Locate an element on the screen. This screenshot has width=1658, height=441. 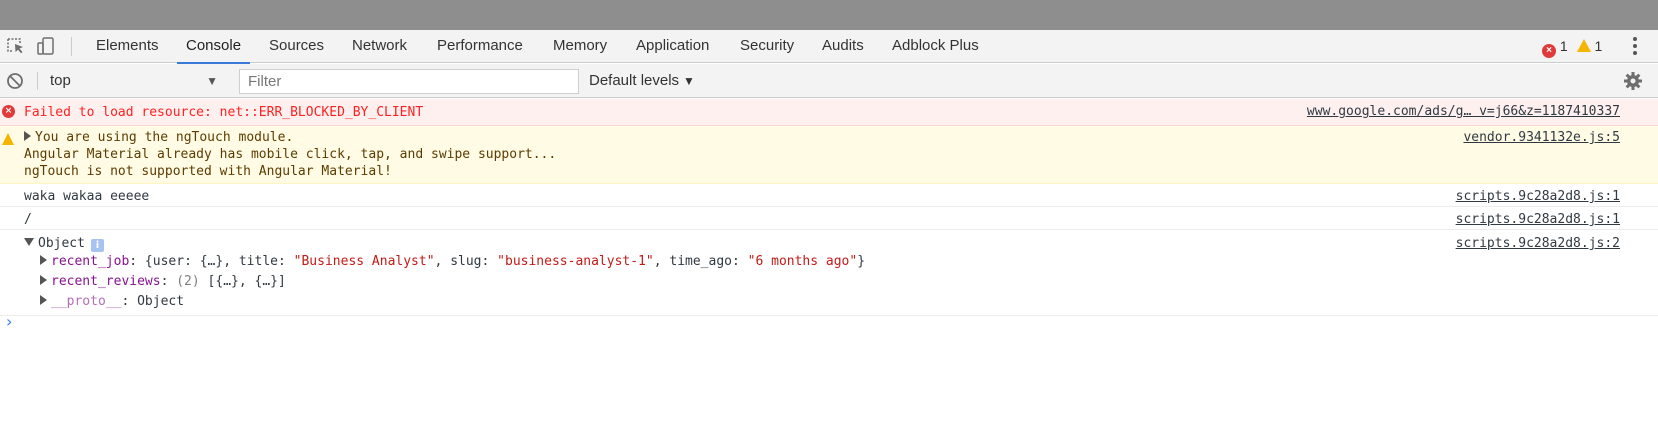
source-link: scripts.9c28a2d8.js:2 is located at coordinates (1538, 243).